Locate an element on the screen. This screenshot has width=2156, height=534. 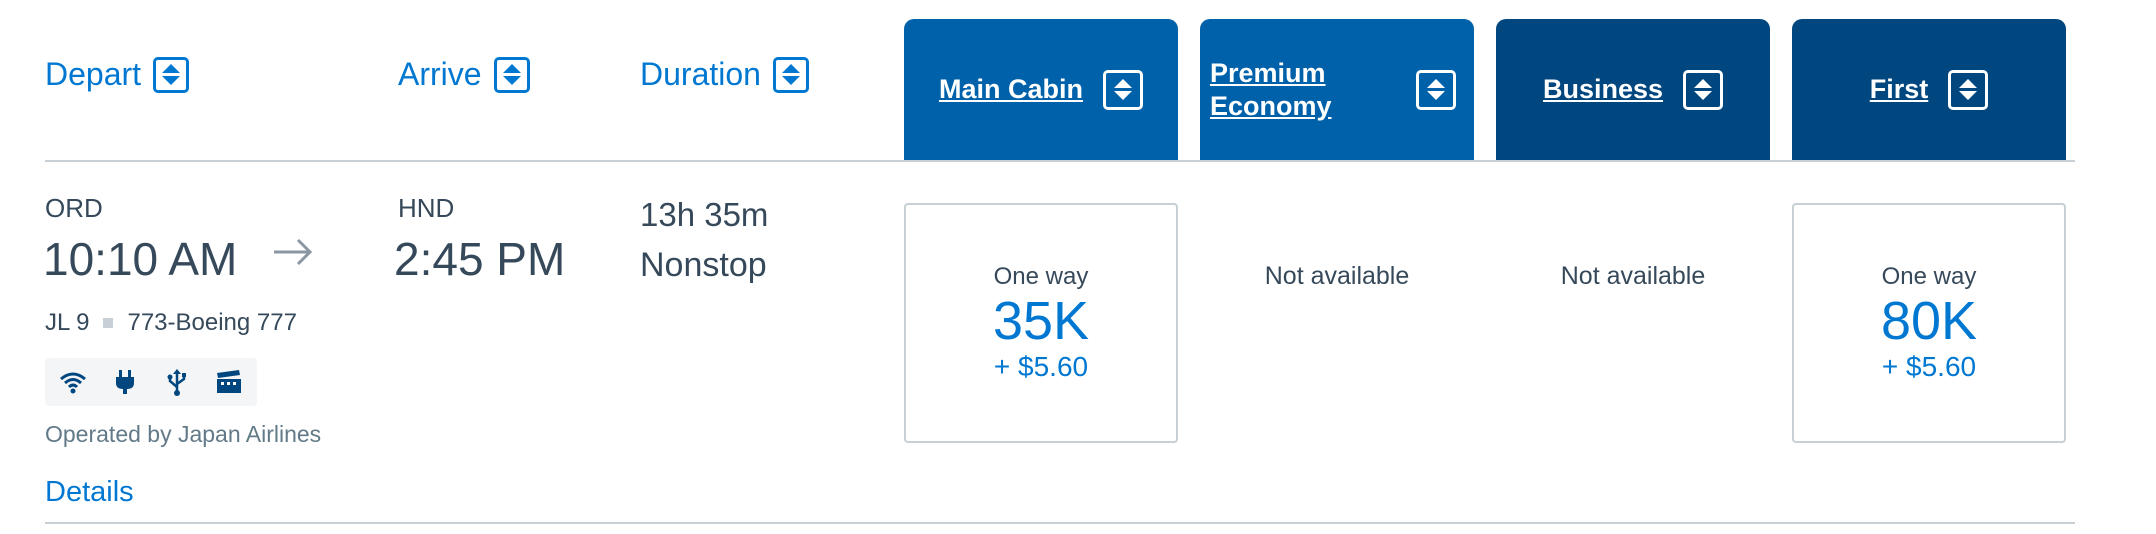
depart-time: 10:10 AM is located at coordinates (140, 259).